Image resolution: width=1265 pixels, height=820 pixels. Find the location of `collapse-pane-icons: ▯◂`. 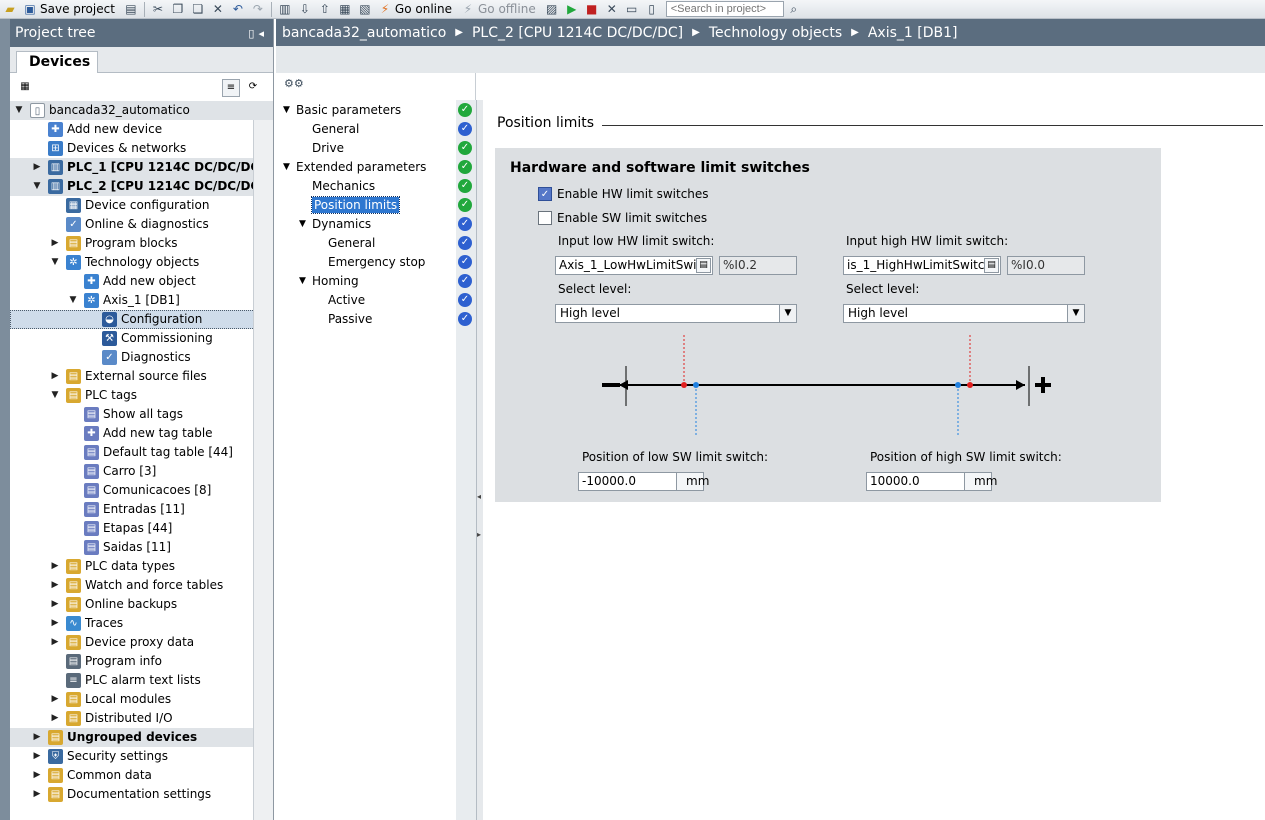

collapse-pane-icons: ▯◂ is located at coordinates (258, 33).